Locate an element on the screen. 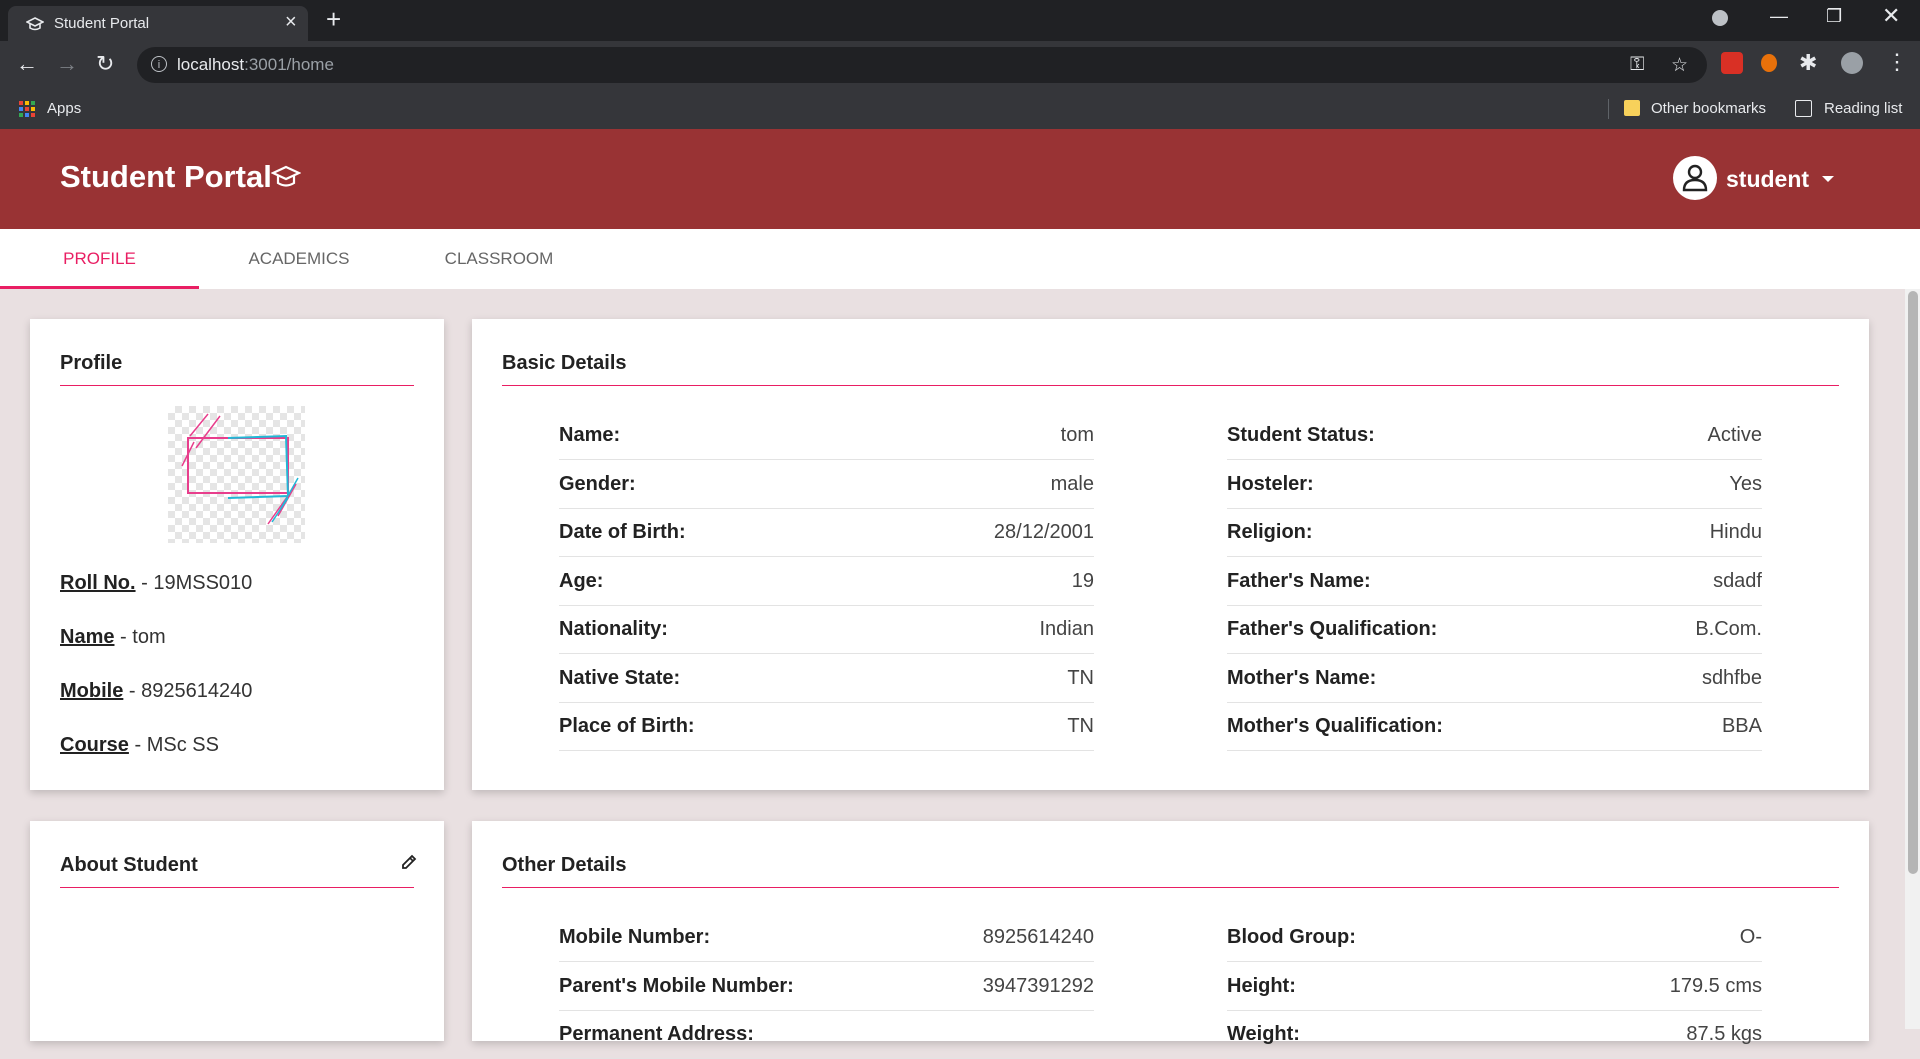 Image resolution: width=1920 pixels, height=1059 pixels. mobile-label: Mobile is located at coordinates (92, 691).